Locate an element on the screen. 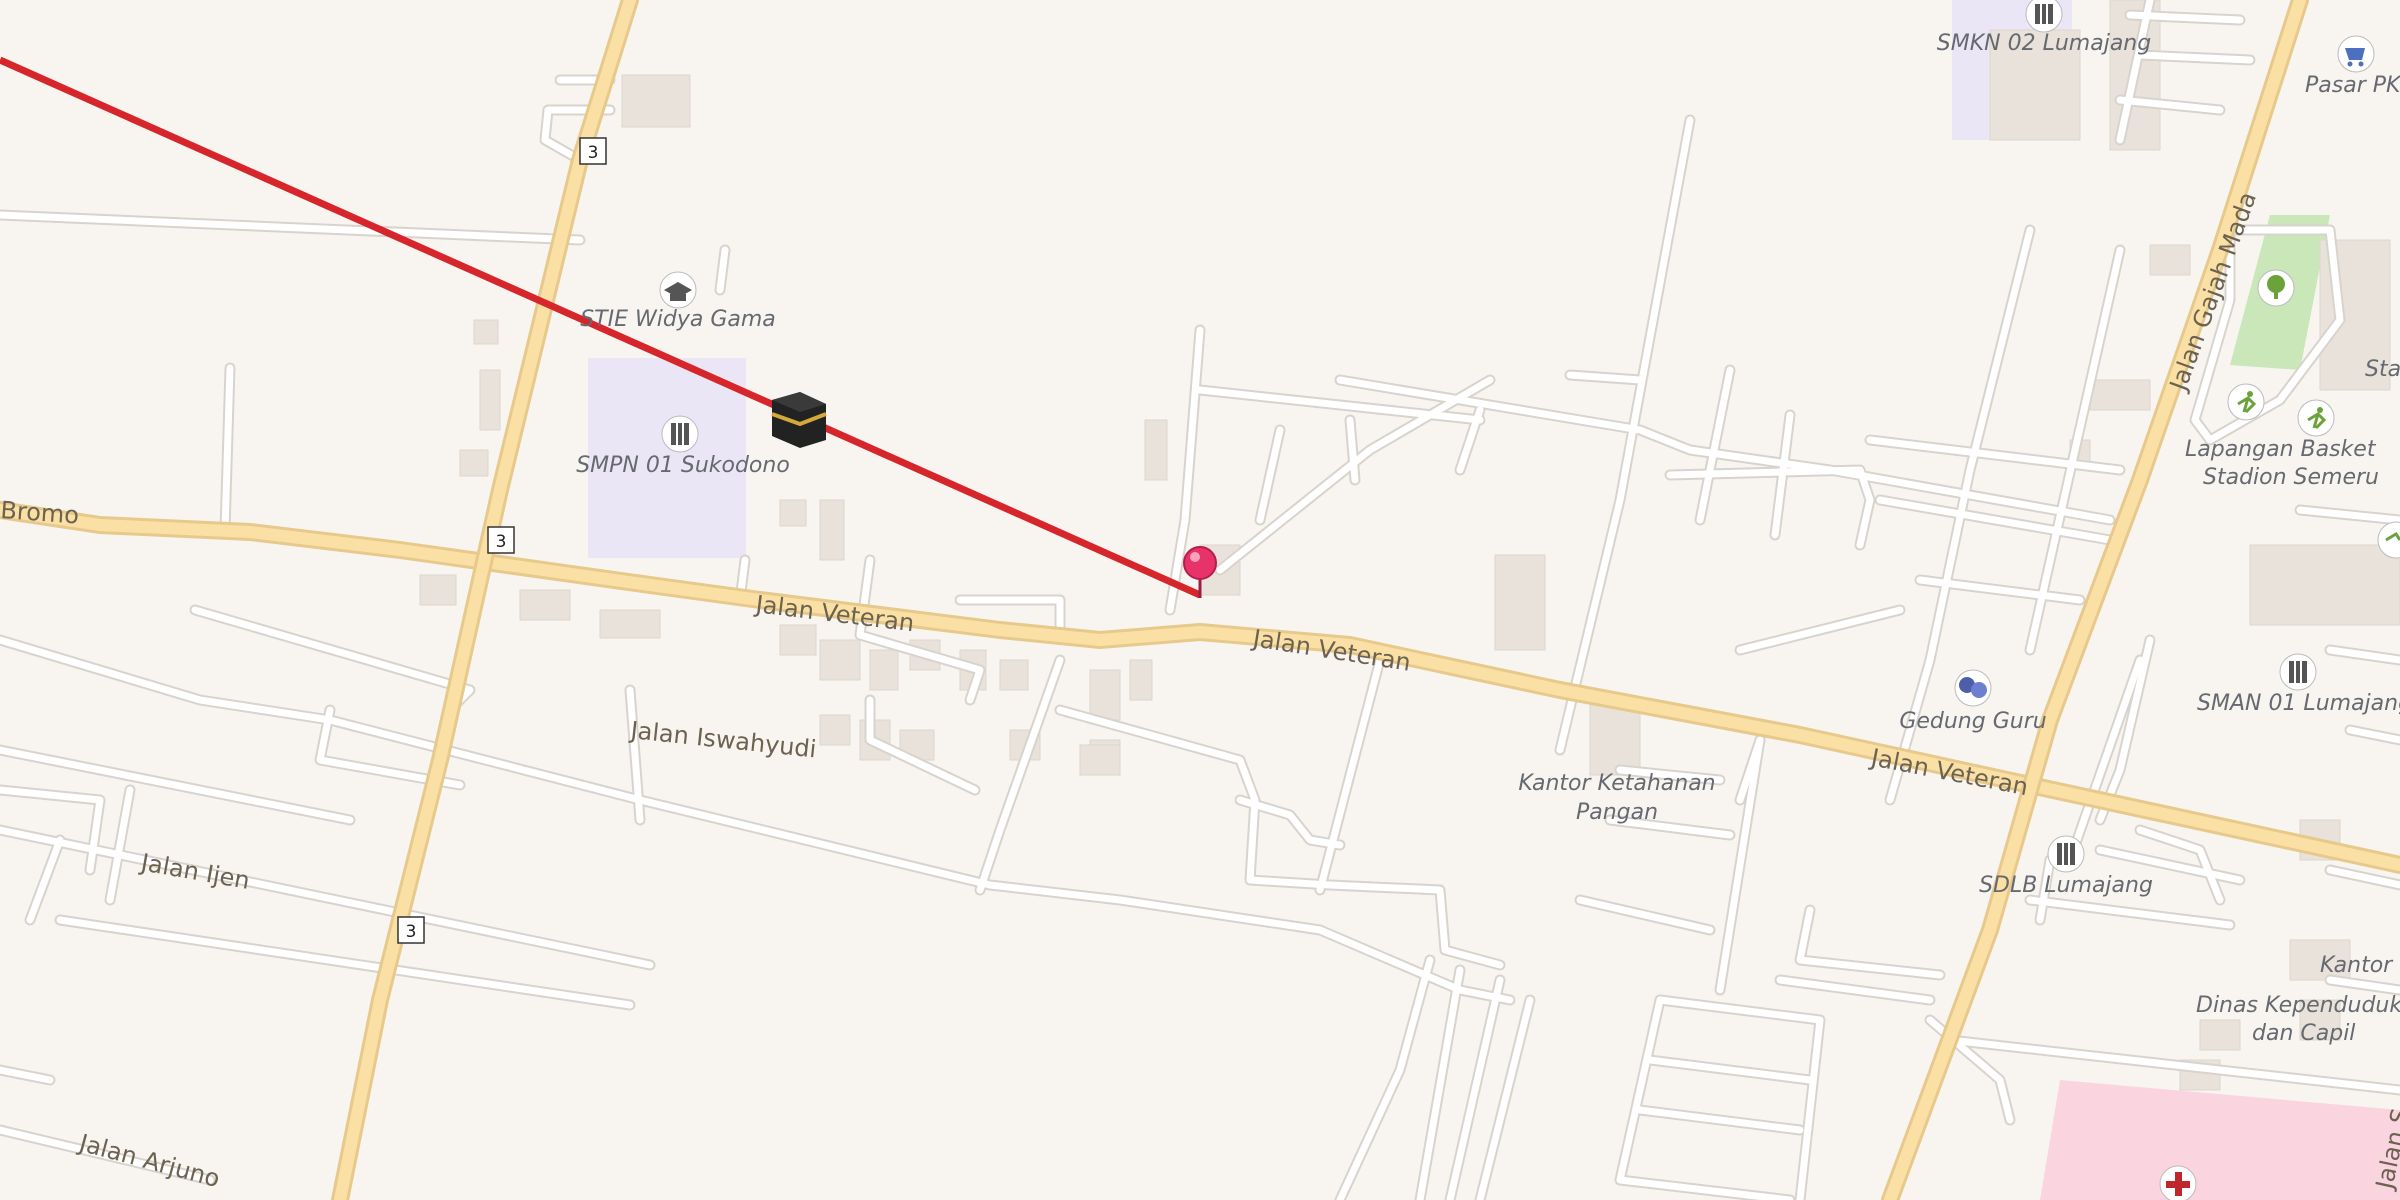 The image size is (2400, 1200). place-label-stadion: Stadion Semeru is located at coordinates (2291, 477).